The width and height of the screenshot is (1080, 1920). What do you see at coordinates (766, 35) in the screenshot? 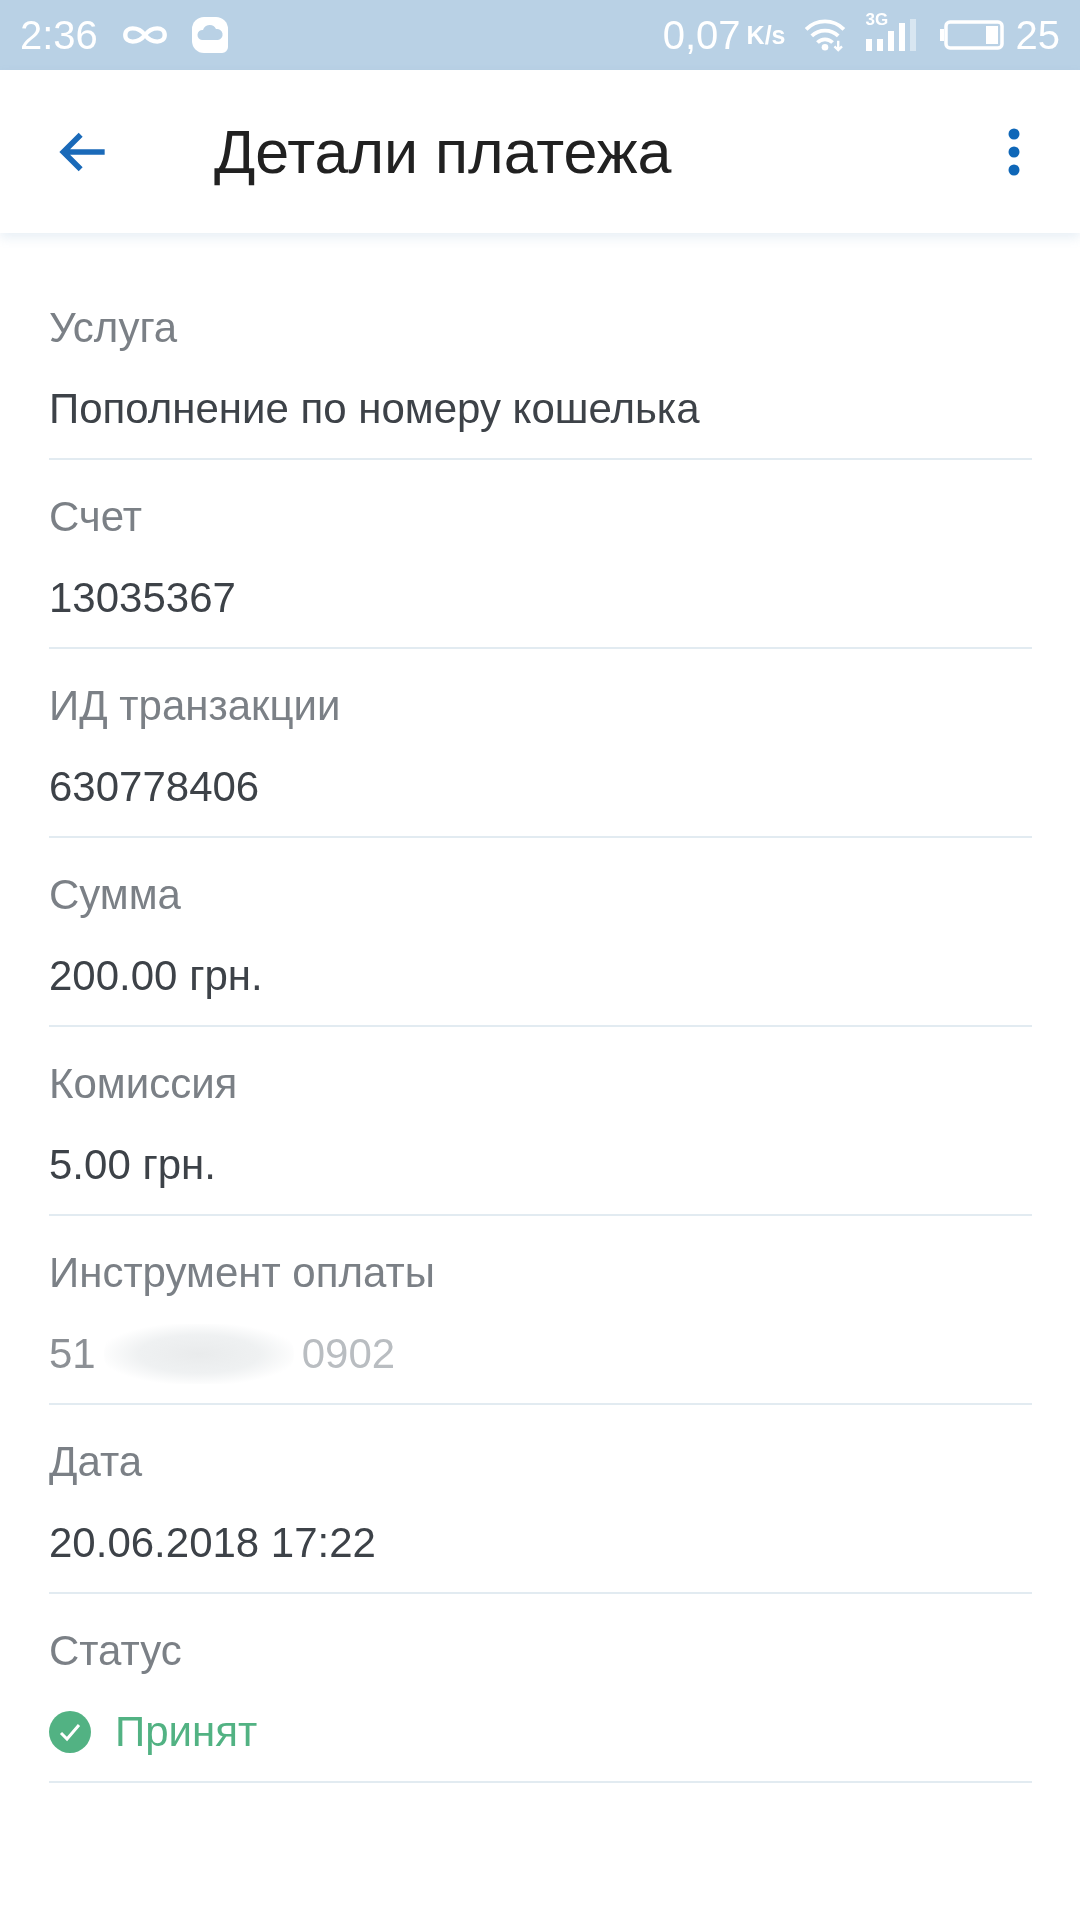
I see `speed-unit: K/s` at bounding box center [766, 35].